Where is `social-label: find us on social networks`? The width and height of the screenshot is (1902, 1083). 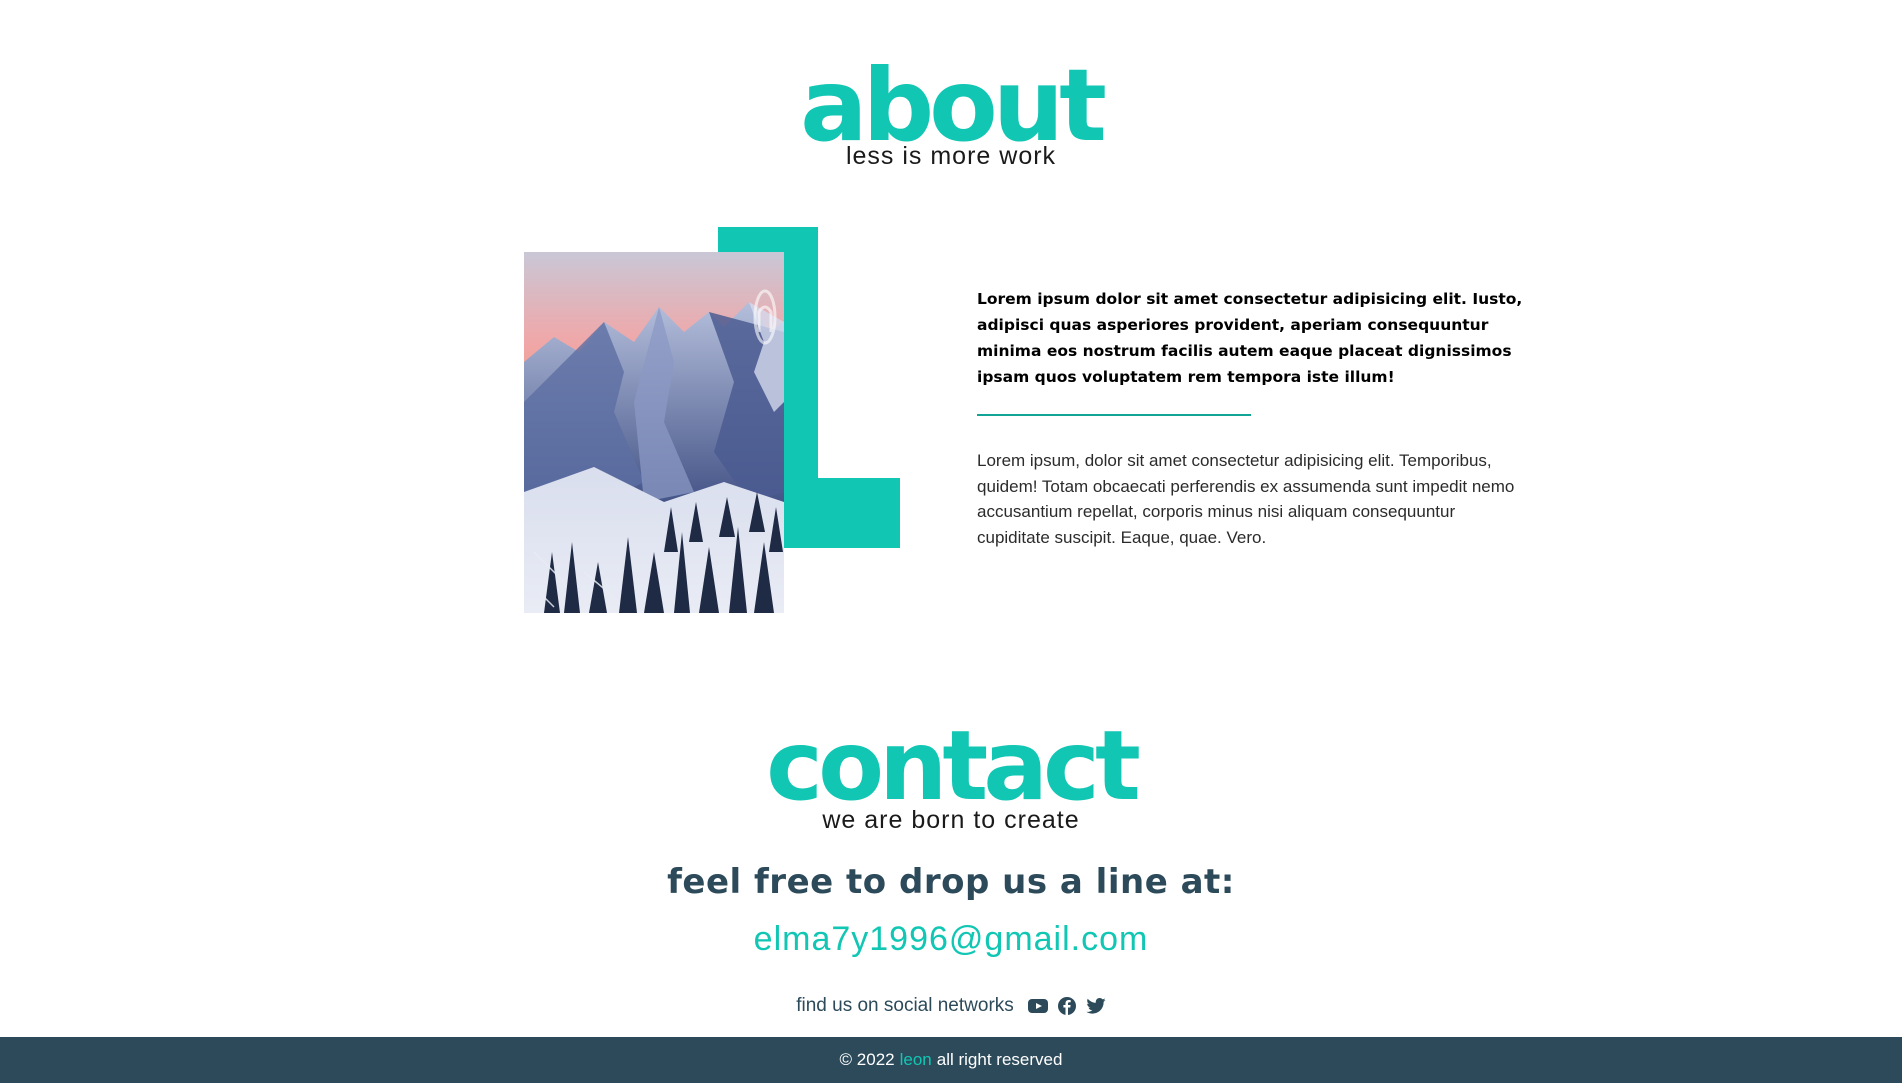 social-label: find us on social networks is located at coordinates (905, 1005).